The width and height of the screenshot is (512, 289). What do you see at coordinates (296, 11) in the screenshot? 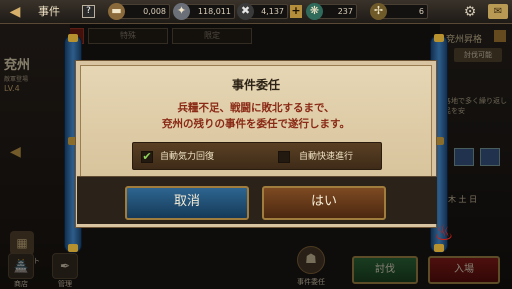
I see `add-gem-button: +` at bounding box center [296, 11].